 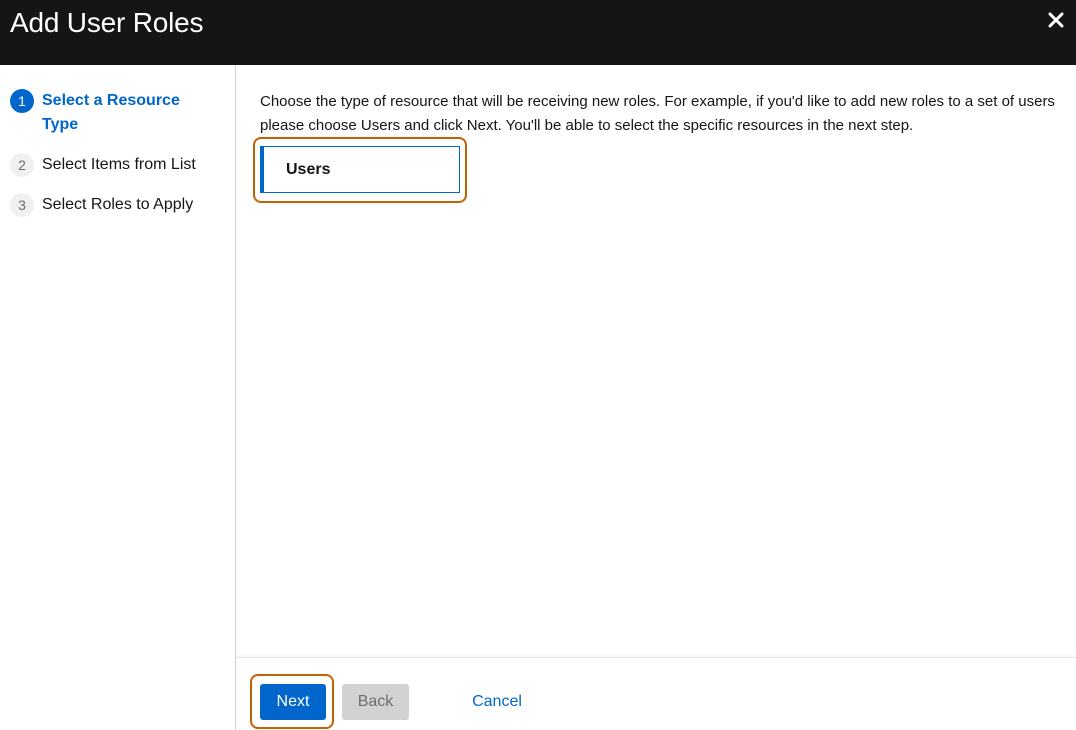 What do you see at coordinates (119, 164) in the screenshot?
I see `step-label: Select Items from List` at bounding box center [119, 164].